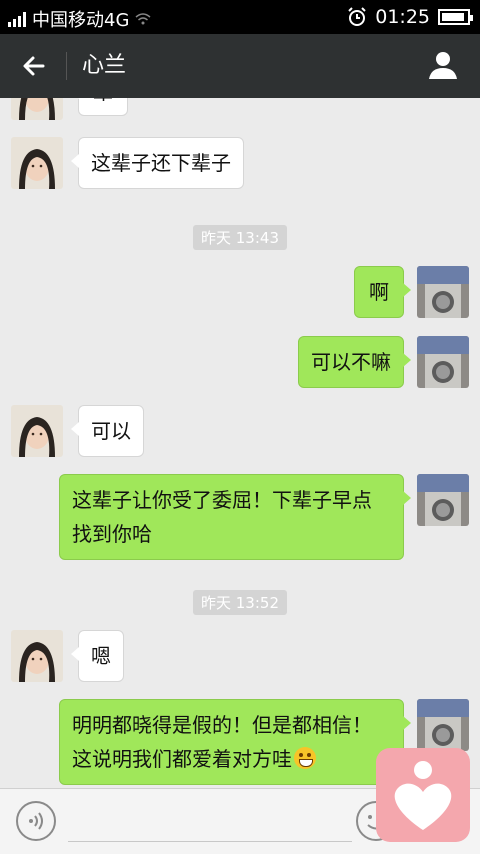 The height and width of the screenshot is (854, 480). I want to click on grin-emoji-icon, so click(305, 758).